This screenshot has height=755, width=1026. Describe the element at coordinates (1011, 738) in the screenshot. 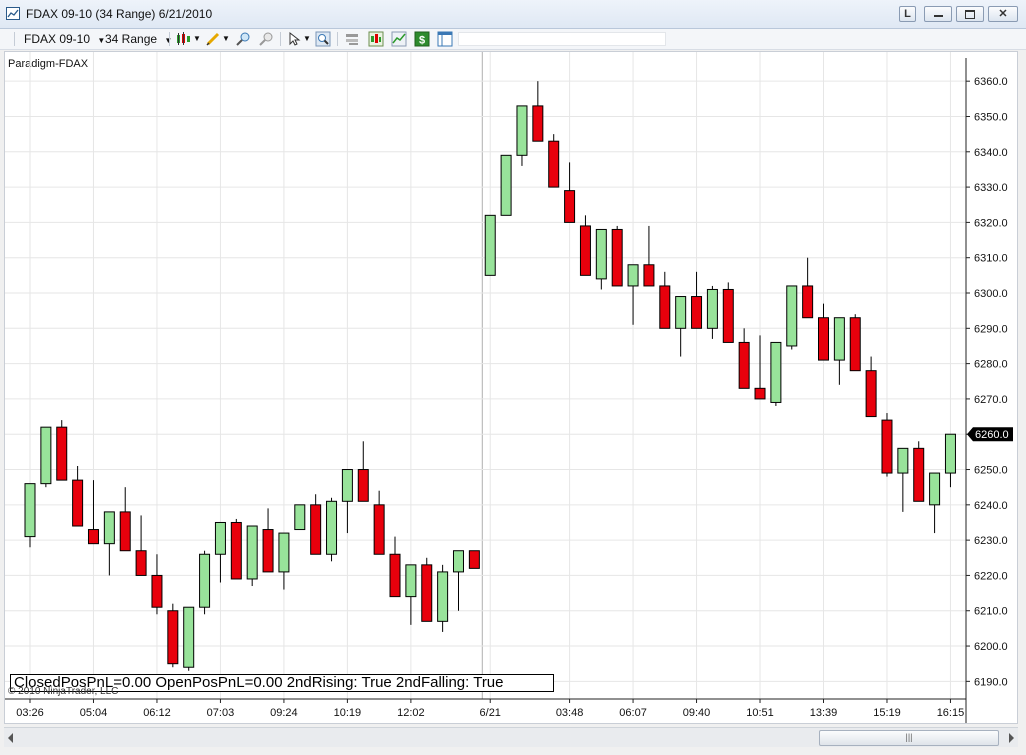

I see `scroll-right-icon` at that location.